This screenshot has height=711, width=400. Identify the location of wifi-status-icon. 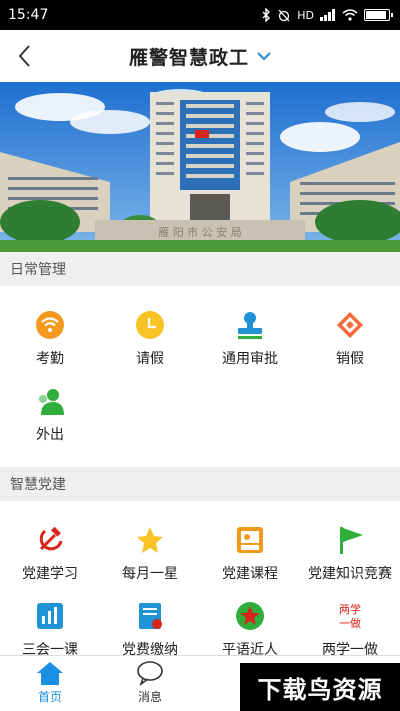
(350, 15).